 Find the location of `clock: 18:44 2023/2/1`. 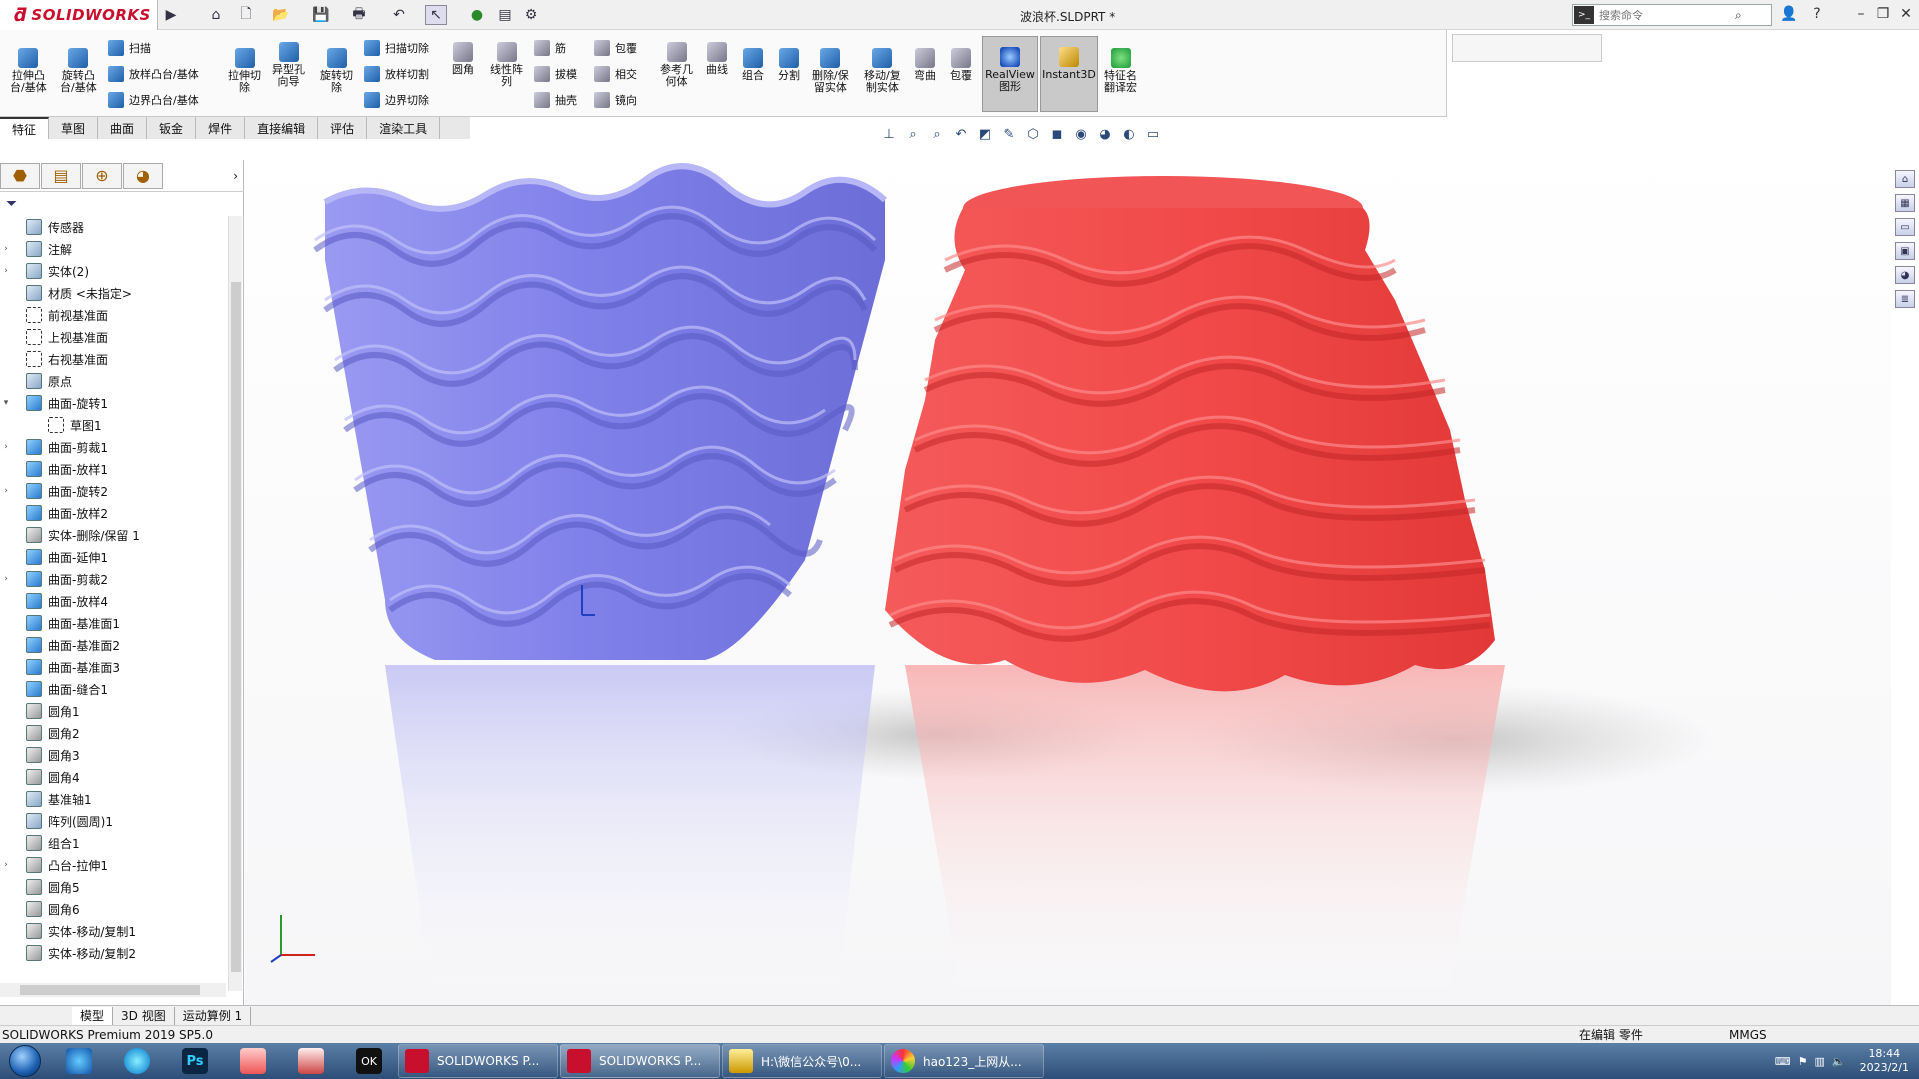

clock: 18:44 2023/2/1 is located at coordinates (1884, 1061).